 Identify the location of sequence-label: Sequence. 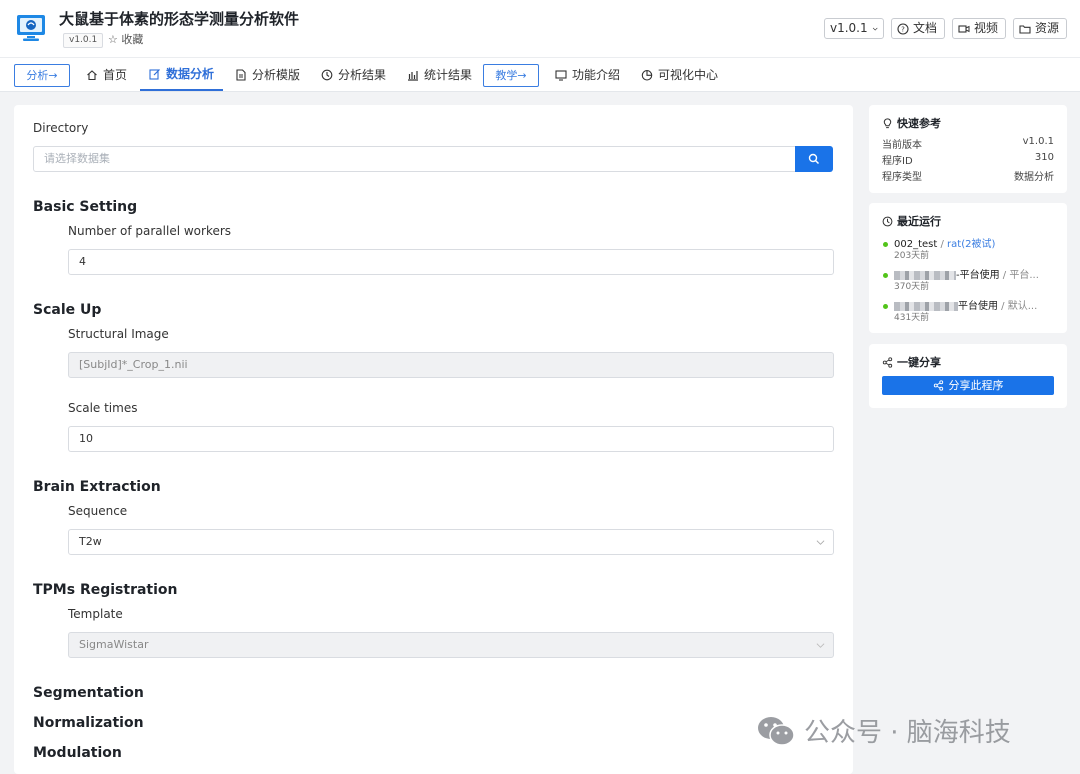
(98, 511).